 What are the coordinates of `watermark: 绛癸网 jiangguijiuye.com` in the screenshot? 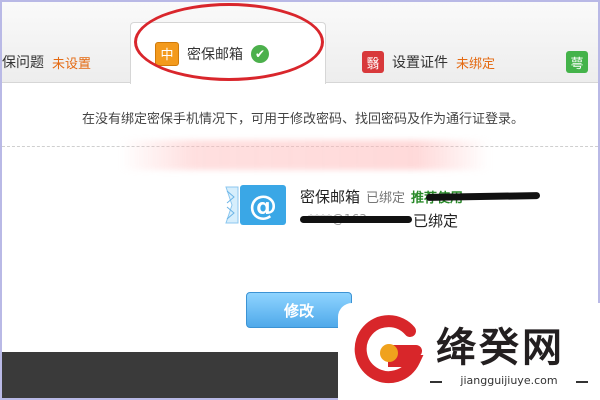 It's located at (469, 351).